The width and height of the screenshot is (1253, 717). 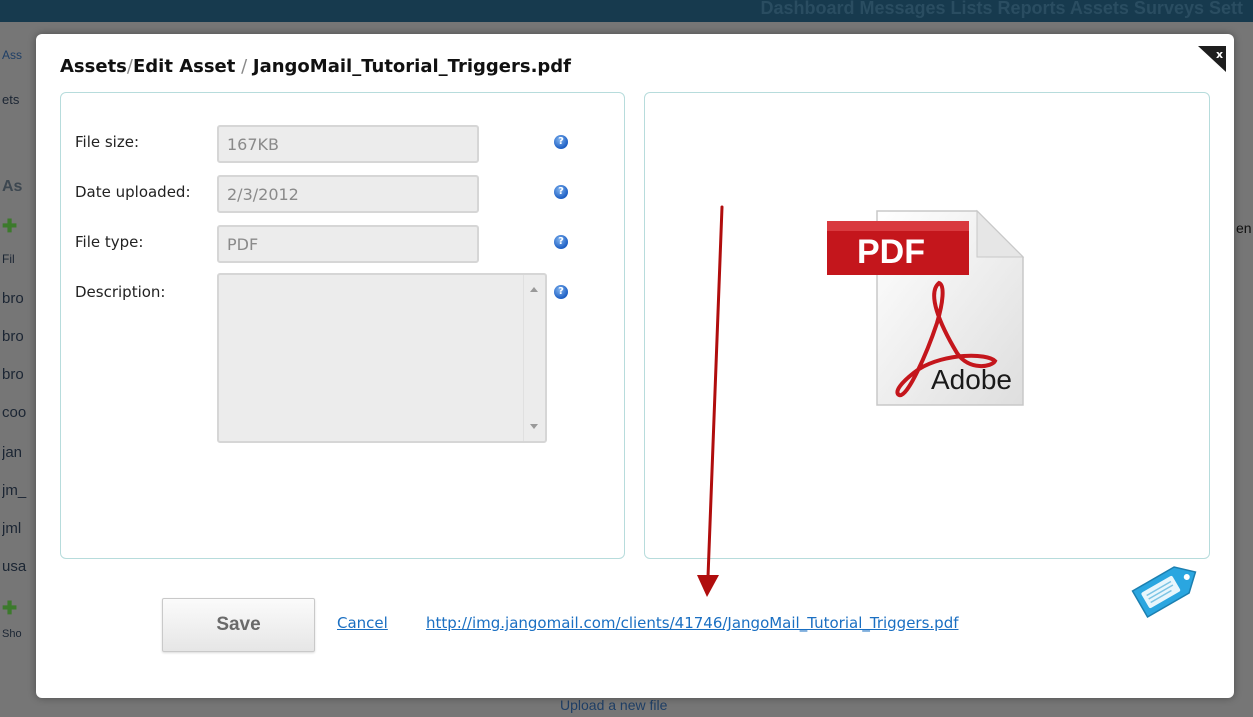 What do you see at coordinates (614, 705) in the screenshot?
I see `upload-new-file-link: Upload a new file` at bounding box center [614, 705].